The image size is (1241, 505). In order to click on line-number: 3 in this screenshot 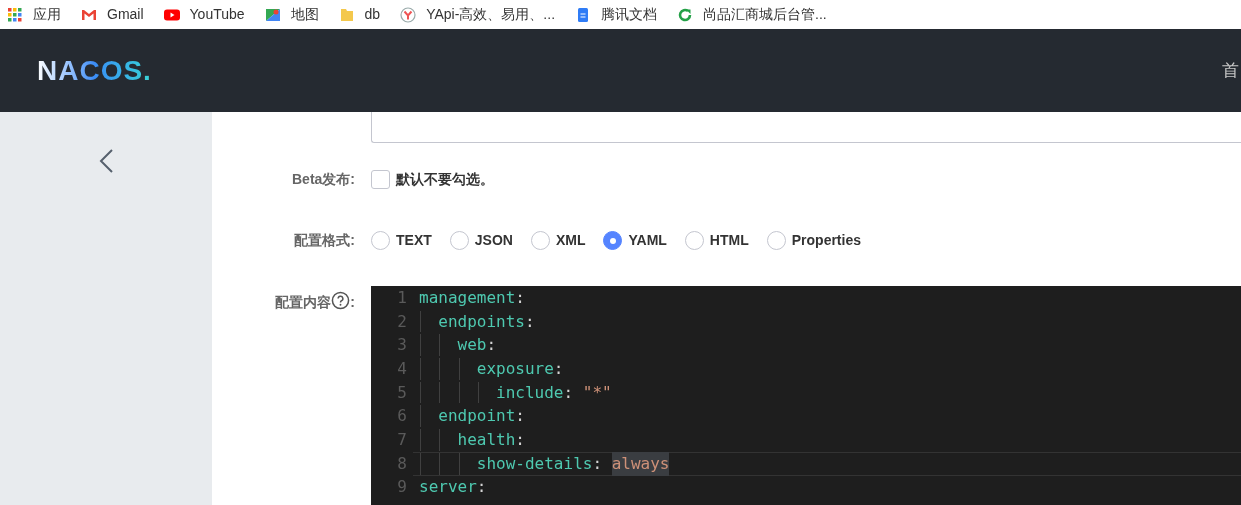, I will do `click(402, 345)`.